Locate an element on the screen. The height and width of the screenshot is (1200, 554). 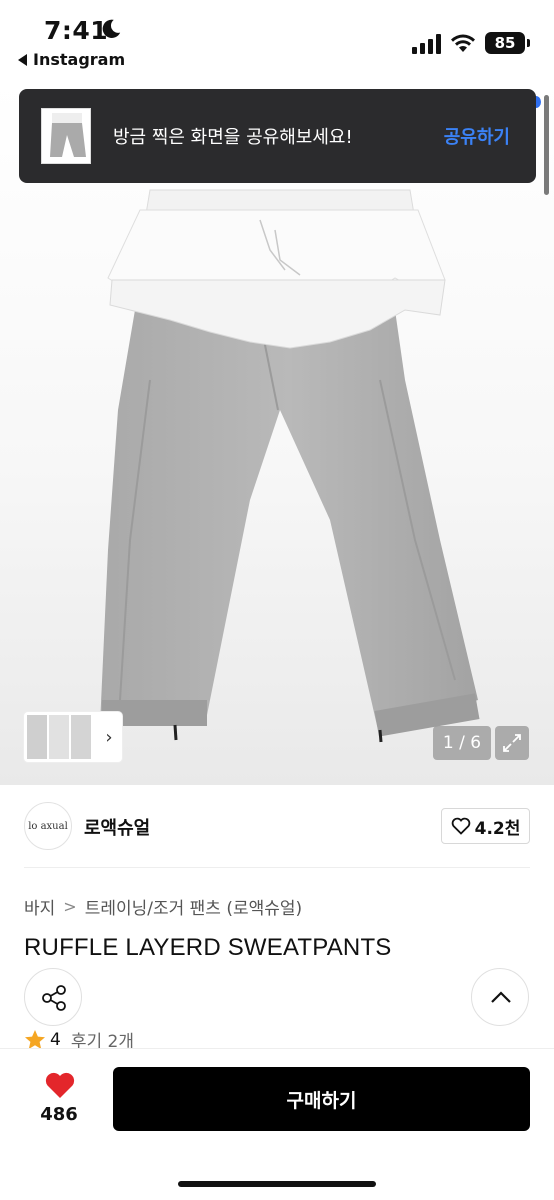
thumbnail-image is located at coordinates (68, 135).